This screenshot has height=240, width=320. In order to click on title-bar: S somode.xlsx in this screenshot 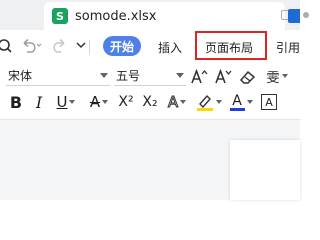, I will do `click(154, 15)`.